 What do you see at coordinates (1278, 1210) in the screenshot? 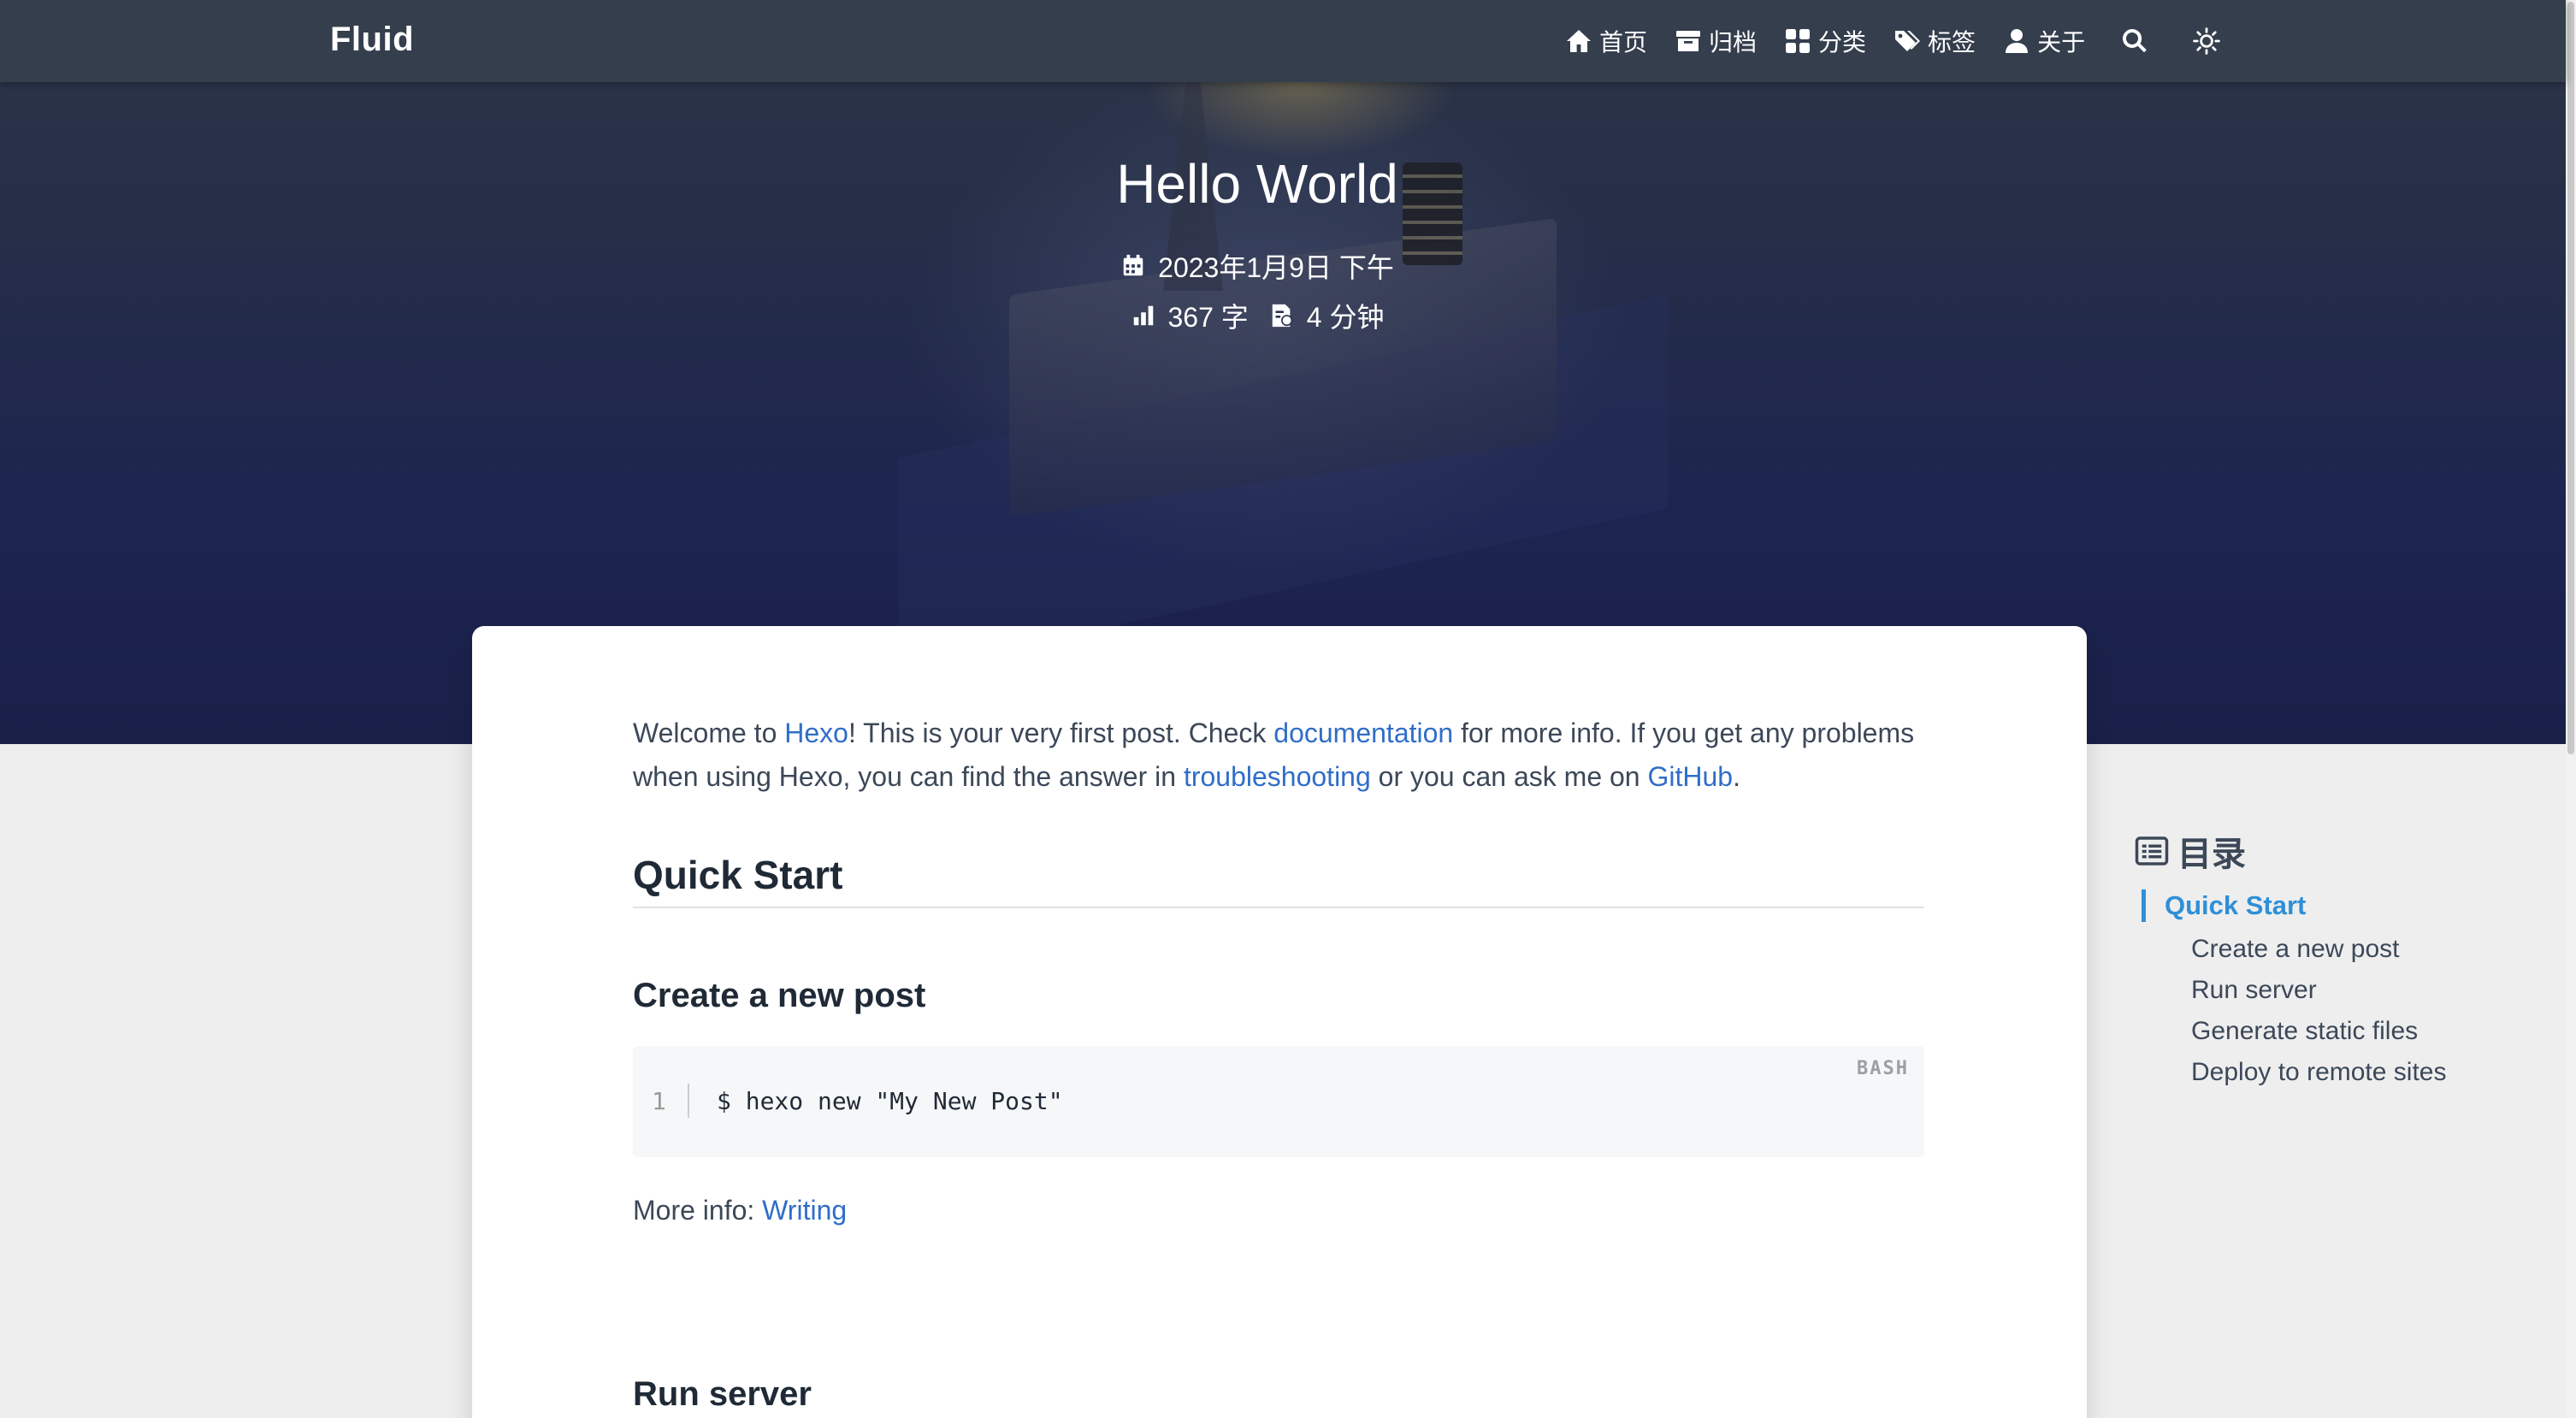
I see `more-info-line: More info: Writing` at bounding box center [1278, 1210].